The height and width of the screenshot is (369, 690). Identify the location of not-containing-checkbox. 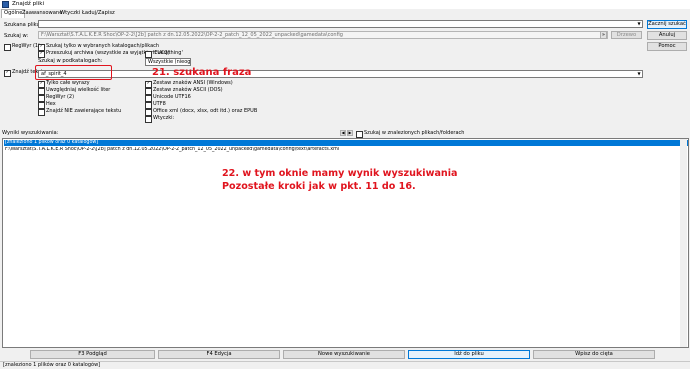
(41, 112).